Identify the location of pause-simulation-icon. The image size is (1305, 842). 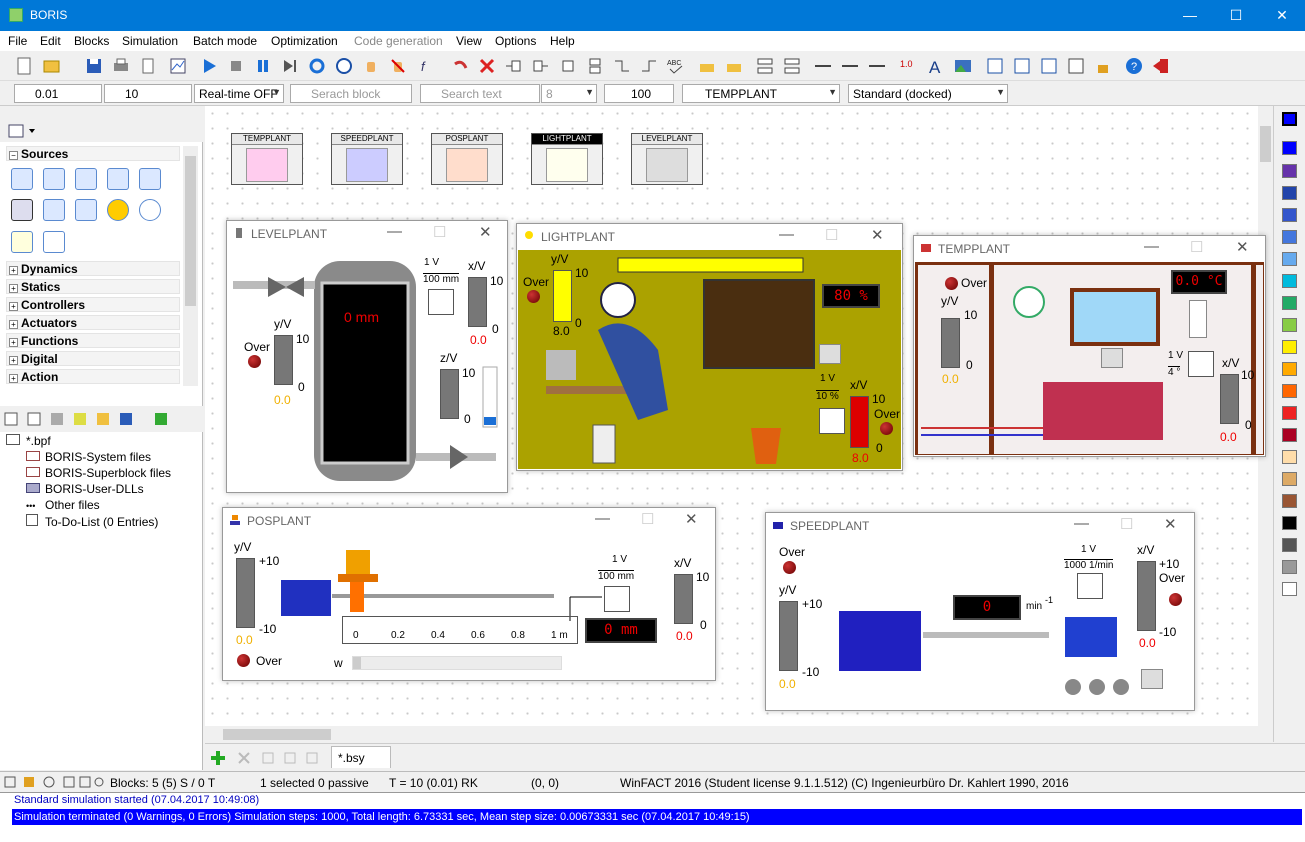
(263, 66).